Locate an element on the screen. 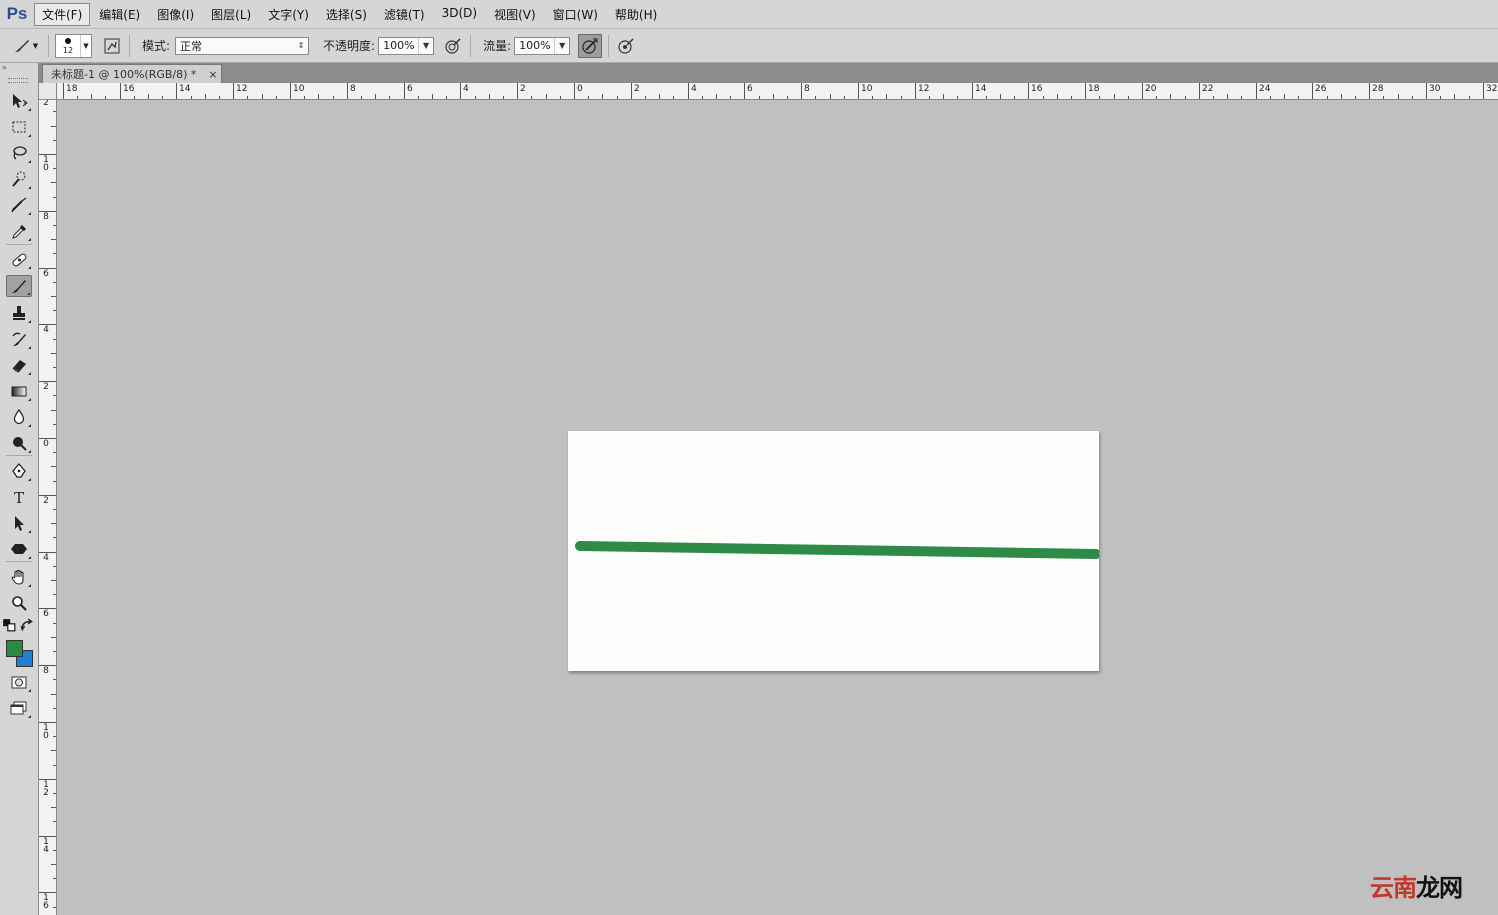 This screenshot has width=1498, height=915. tool-divider is located at coordinates (19, 561).